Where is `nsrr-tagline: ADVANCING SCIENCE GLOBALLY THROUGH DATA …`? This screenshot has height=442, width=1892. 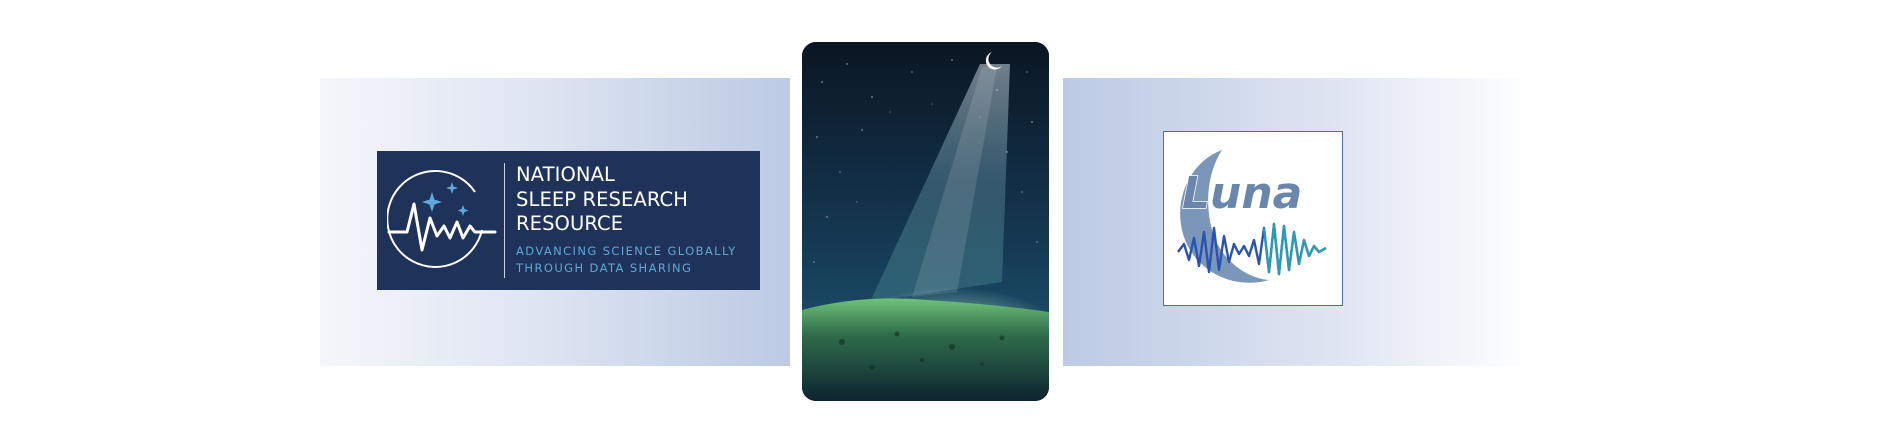
nsrr-tagline: ADVANCING SCIENCE GLOBALLY THROUGH DATA … is located at coordinates (626, 260).